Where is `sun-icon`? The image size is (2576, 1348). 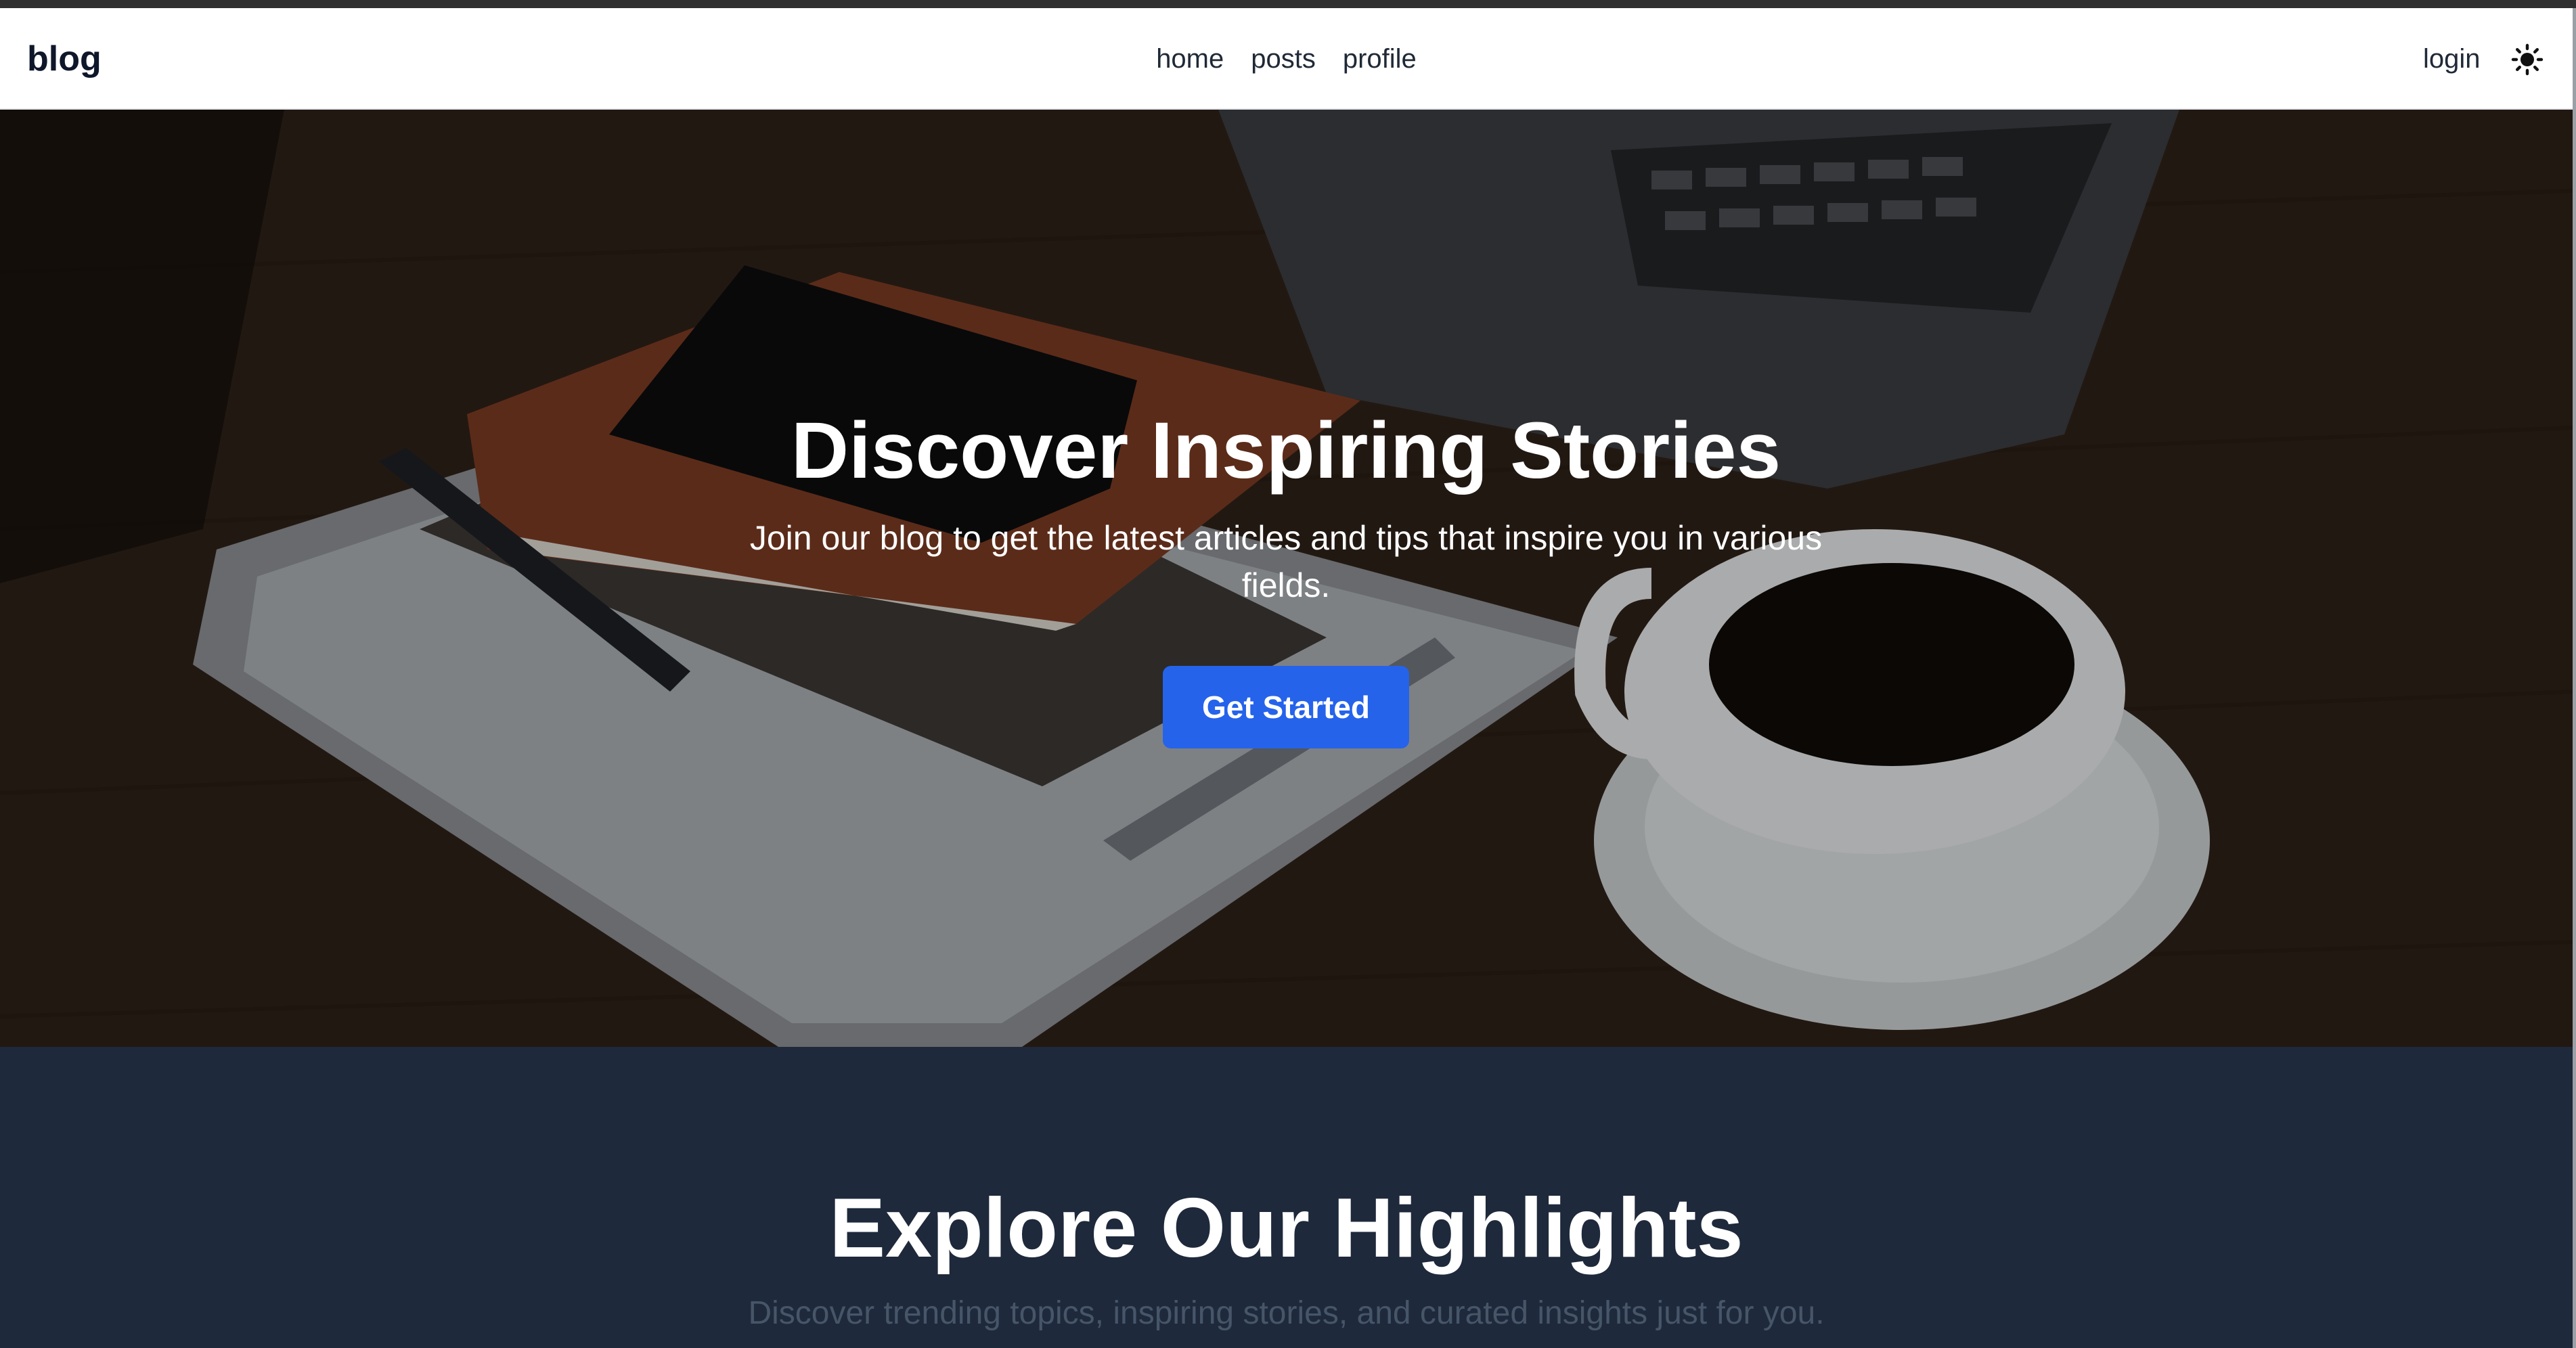
sun-icon is located at coordinates (2527, 59).